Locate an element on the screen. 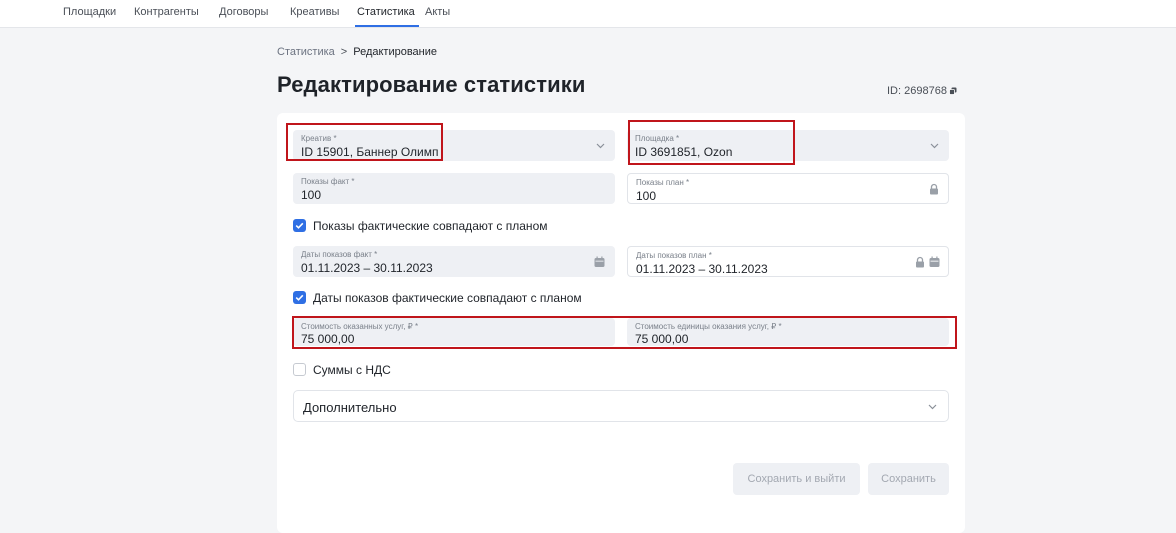 Image resolution: width=1176 pixels, height=533 pixels. creative-value: ID 15901, Баннер Олимп is located at coordinates (370, 152).